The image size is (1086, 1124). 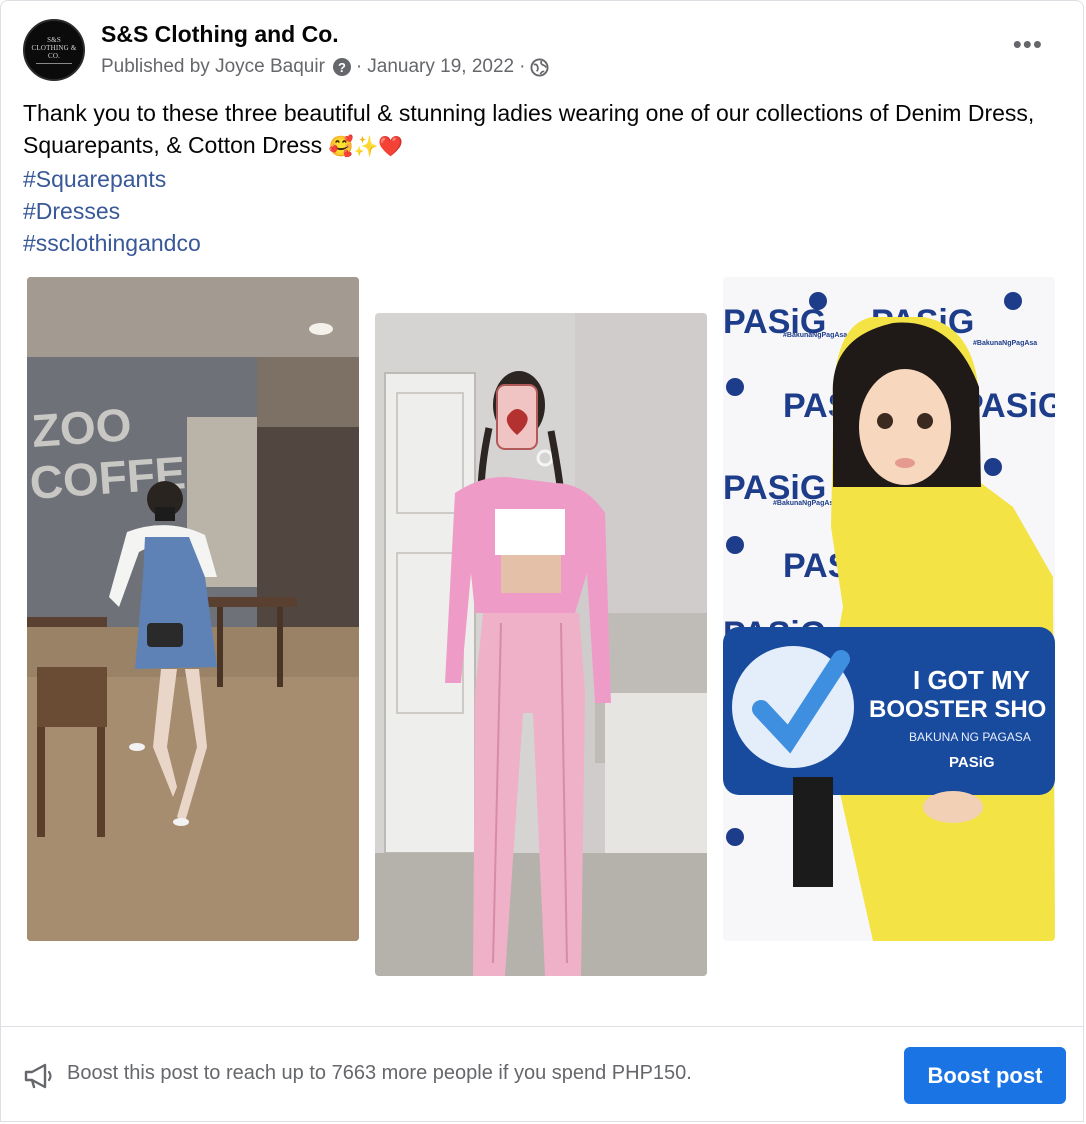 What do you see at coordinates (538, 243) in the screenshot?
I see `hashtag-ssclothingandco: #ssclothingandco` at bounding box center [538, 243].